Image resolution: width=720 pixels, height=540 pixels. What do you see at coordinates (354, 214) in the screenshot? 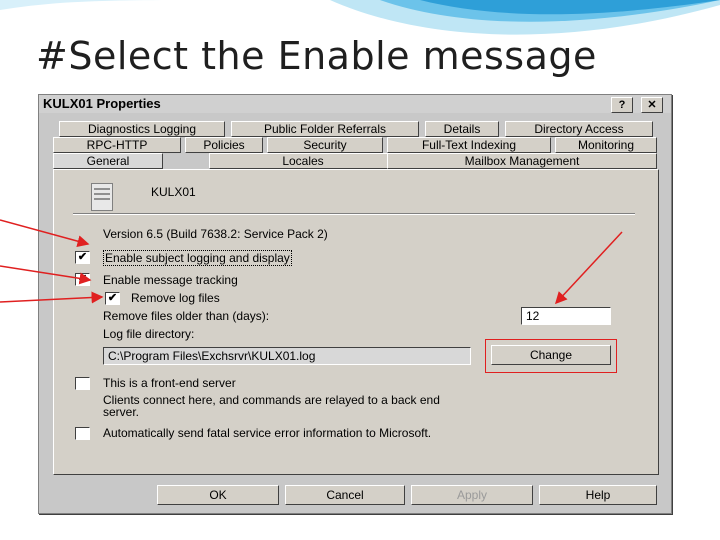
I see `divider` at bounding box center [354, 214].